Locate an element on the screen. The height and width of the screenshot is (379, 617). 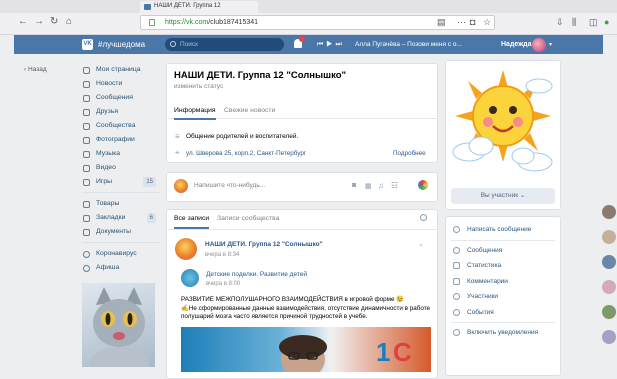
list-icon: ☷ is located at coordinates (394, 185).